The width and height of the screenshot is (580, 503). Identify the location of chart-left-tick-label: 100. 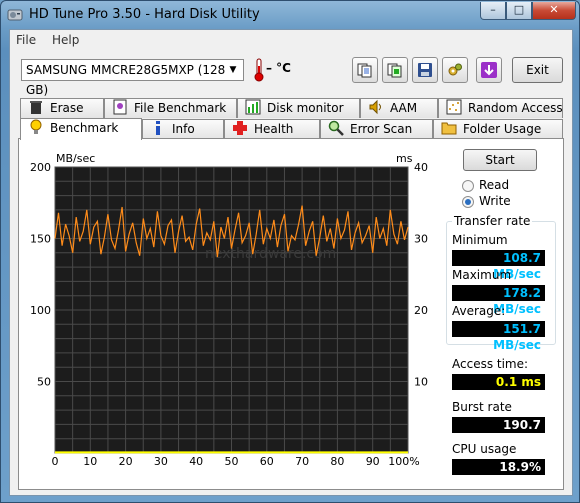
(40, 310).